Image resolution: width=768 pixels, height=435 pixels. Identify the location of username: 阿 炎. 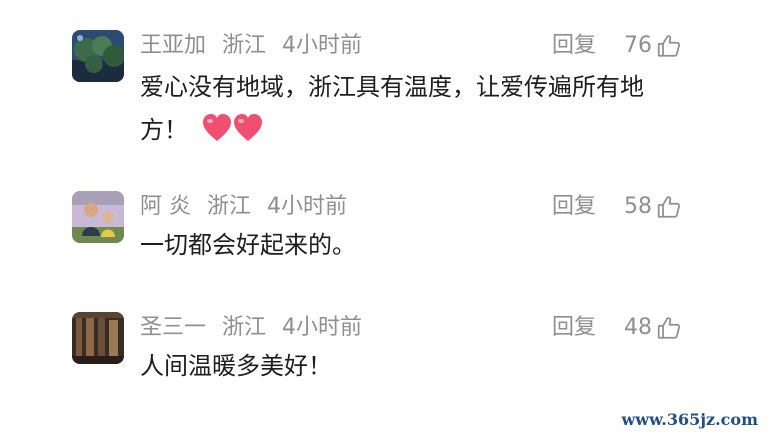
(165, 206).